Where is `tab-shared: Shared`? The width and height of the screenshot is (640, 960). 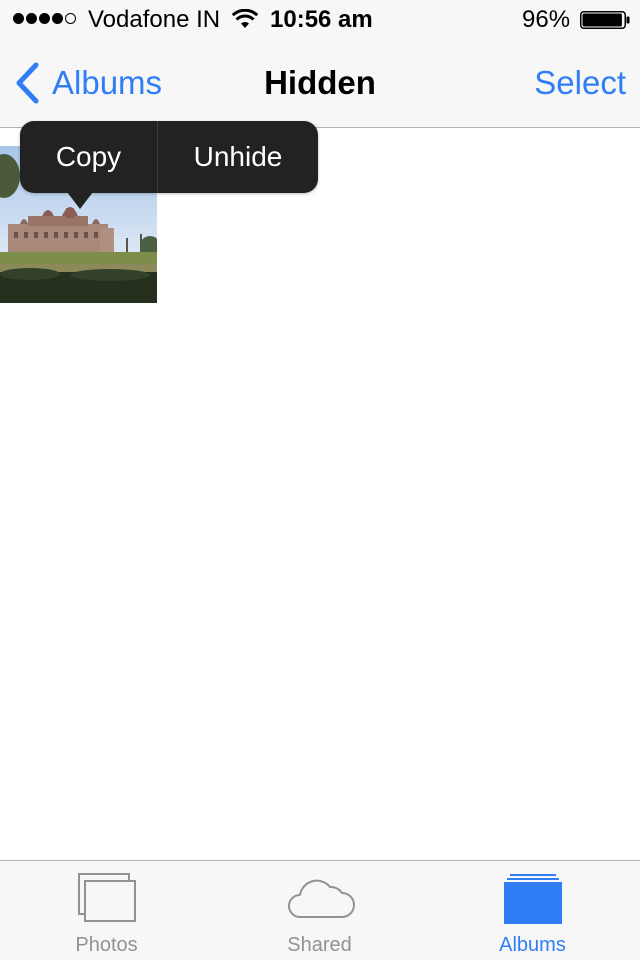 tab-shared: Shared is located at coordinates (319, 910).